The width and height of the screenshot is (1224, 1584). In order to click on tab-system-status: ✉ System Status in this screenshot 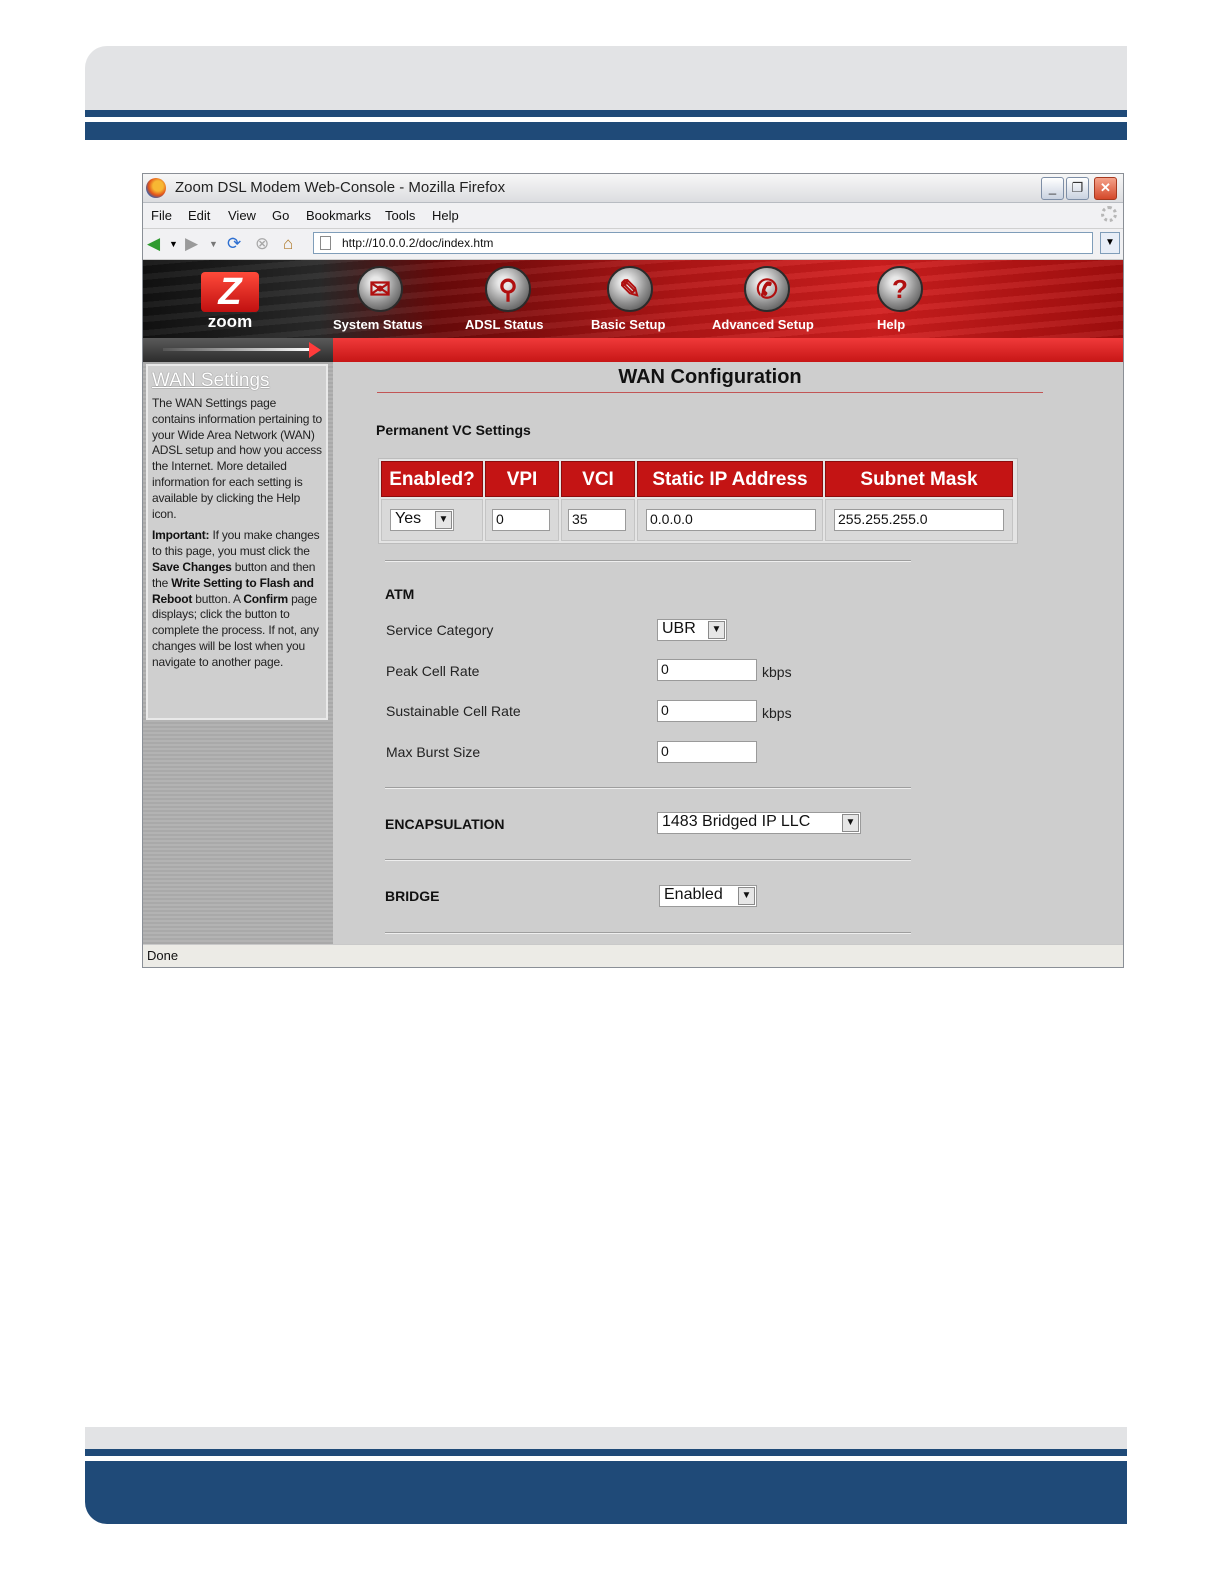, I will do `click(378, 300)`.